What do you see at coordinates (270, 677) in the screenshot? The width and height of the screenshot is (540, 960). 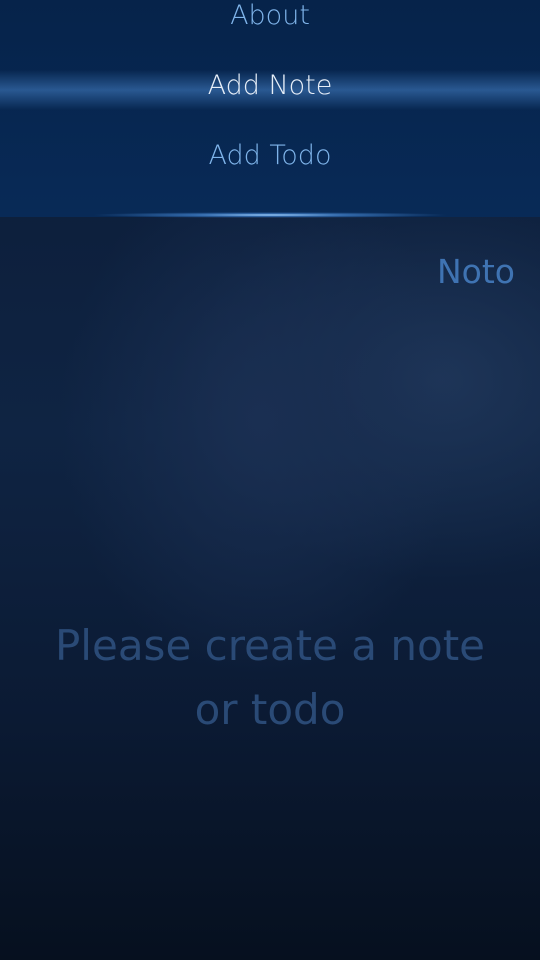 I see `empty-placeholder: Please create a note or todo` at bounding box center [270, 677].